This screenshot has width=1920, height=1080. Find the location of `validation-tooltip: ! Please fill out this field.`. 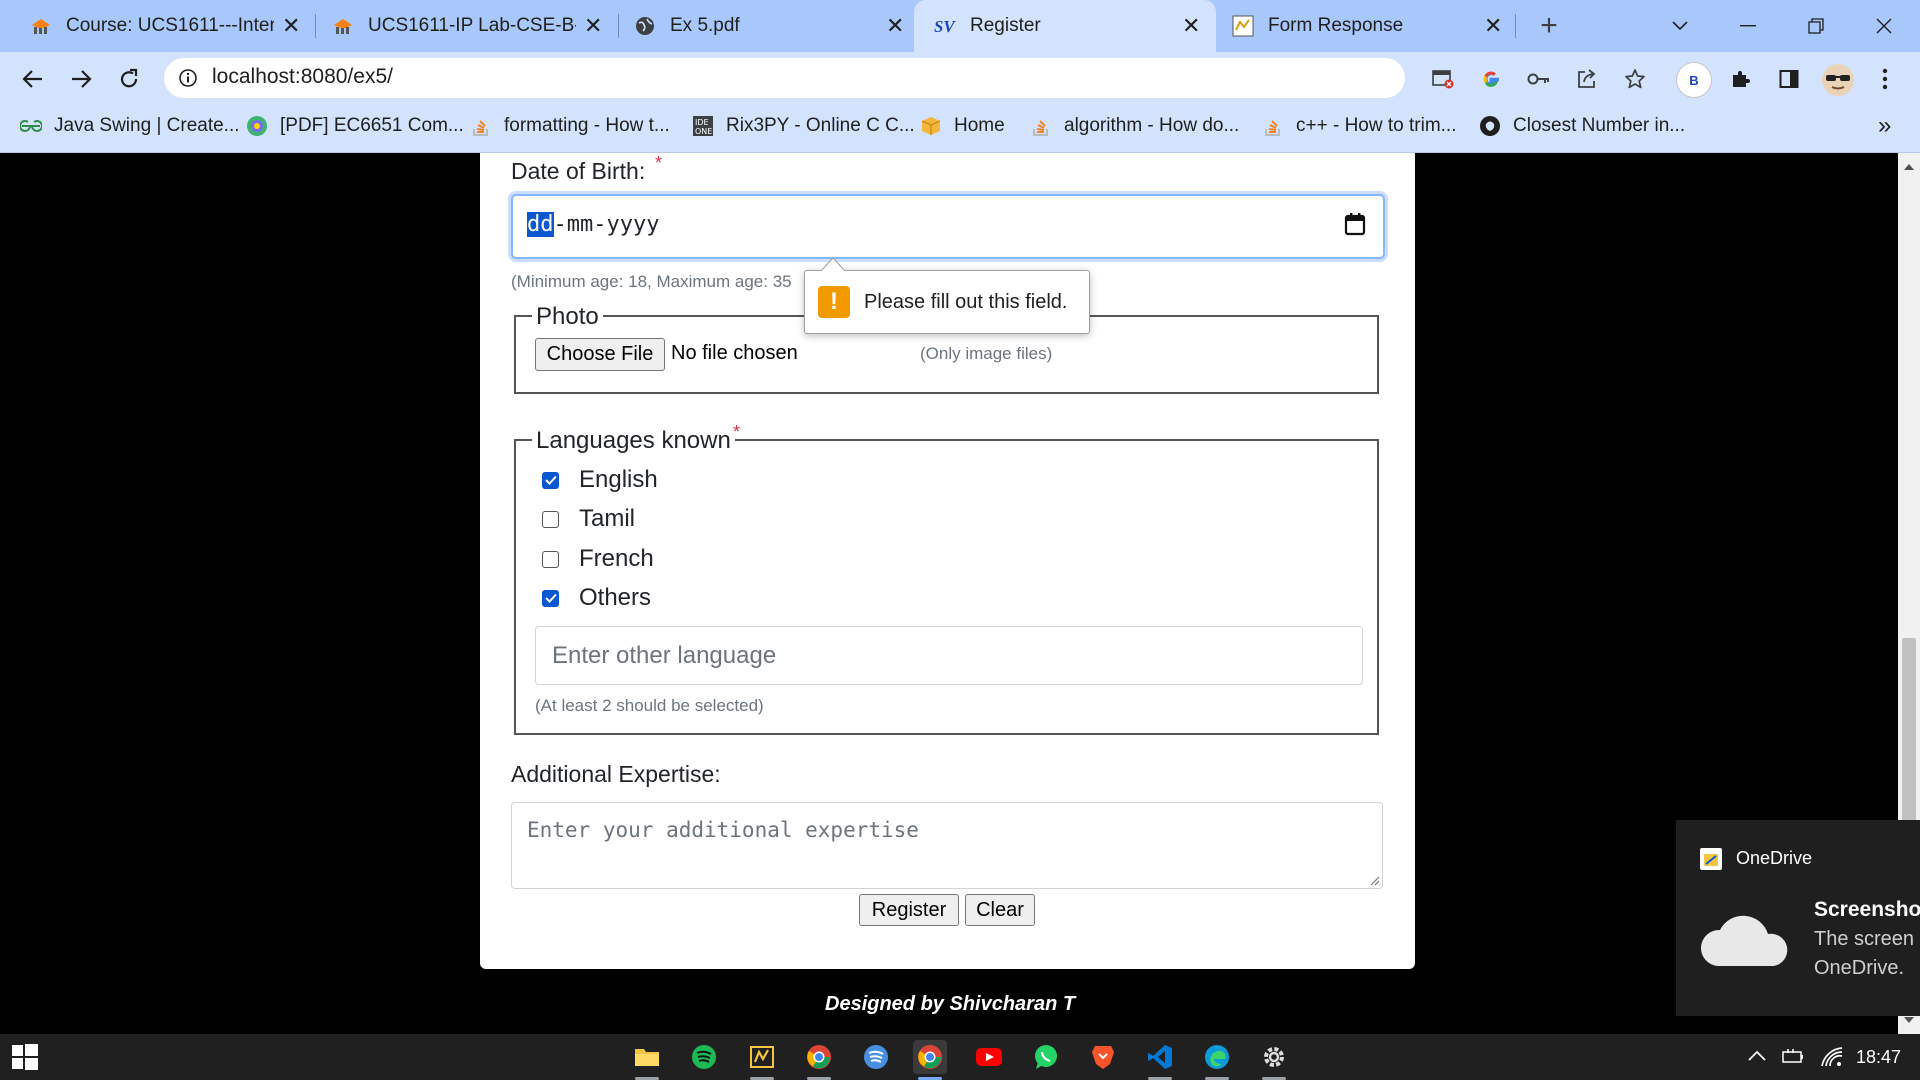

validation-tooltip: ! Please fill out this field. is located at coordinates (947, 302).